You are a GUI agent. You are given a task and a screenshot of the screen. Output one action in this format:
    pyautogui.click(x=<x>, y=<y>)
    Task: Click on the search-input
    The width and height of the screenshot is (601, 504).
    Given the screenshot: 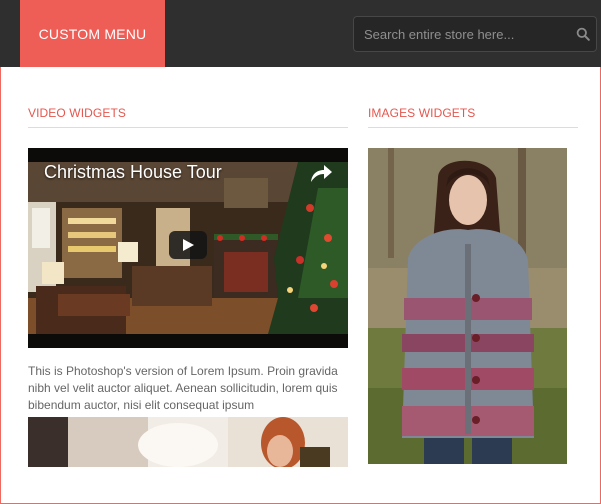 What is the action you would take?
    pyautogui.click(x=459, y=34)
    